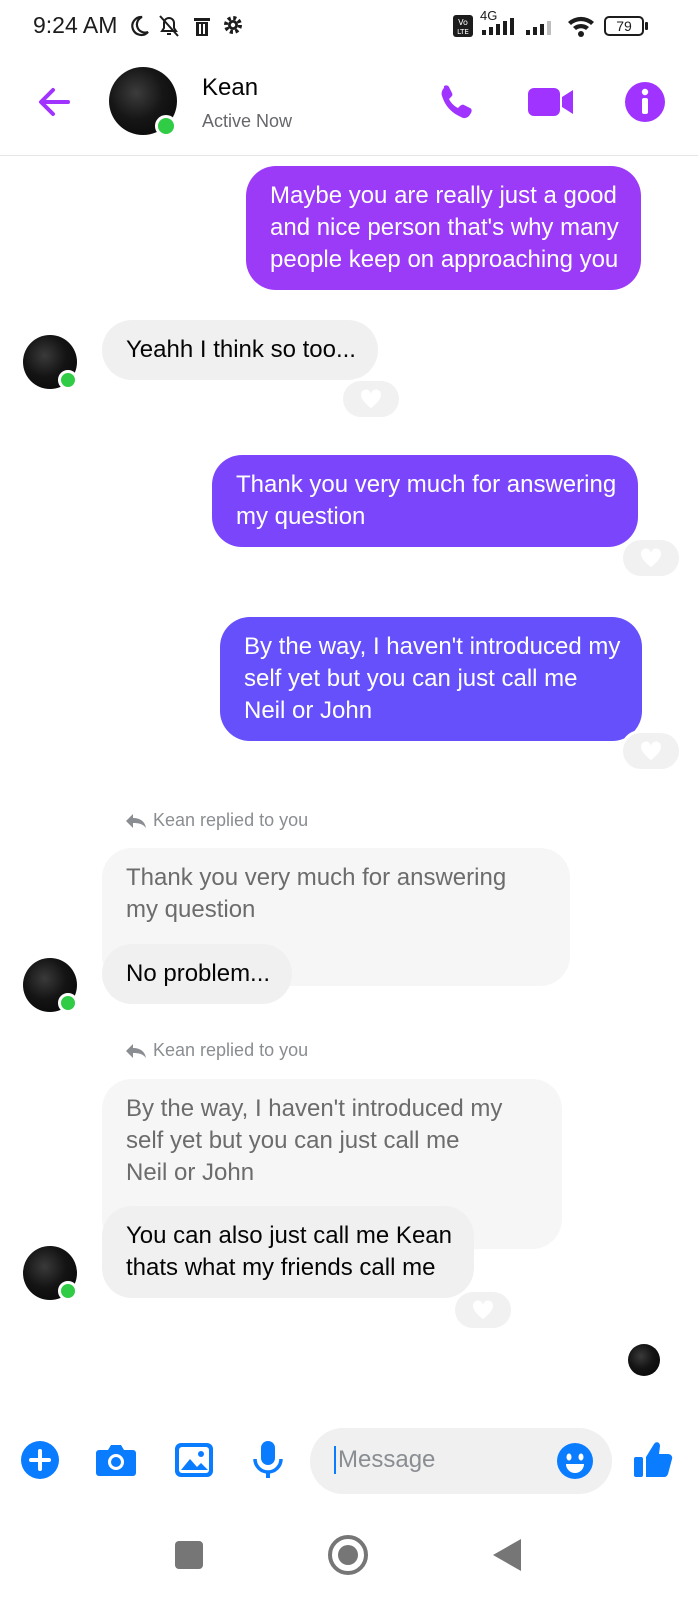 The height and width of the screenshot is (1600, 698). Describe the element at coordinates (54, 102) in the screenshot. I see `back-arrow-icon` at that location.